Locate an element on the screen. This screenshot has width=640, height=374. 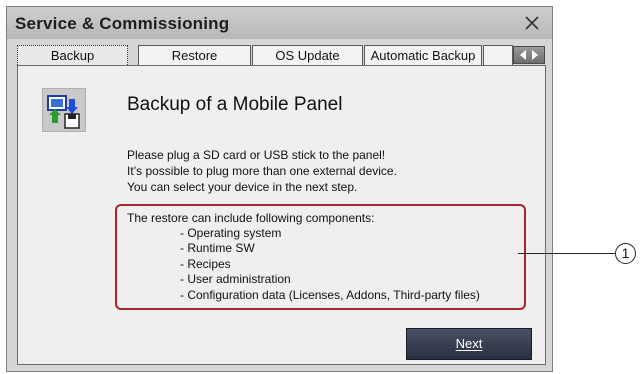
next-button-label: Next is located at coordinates (469, 343).